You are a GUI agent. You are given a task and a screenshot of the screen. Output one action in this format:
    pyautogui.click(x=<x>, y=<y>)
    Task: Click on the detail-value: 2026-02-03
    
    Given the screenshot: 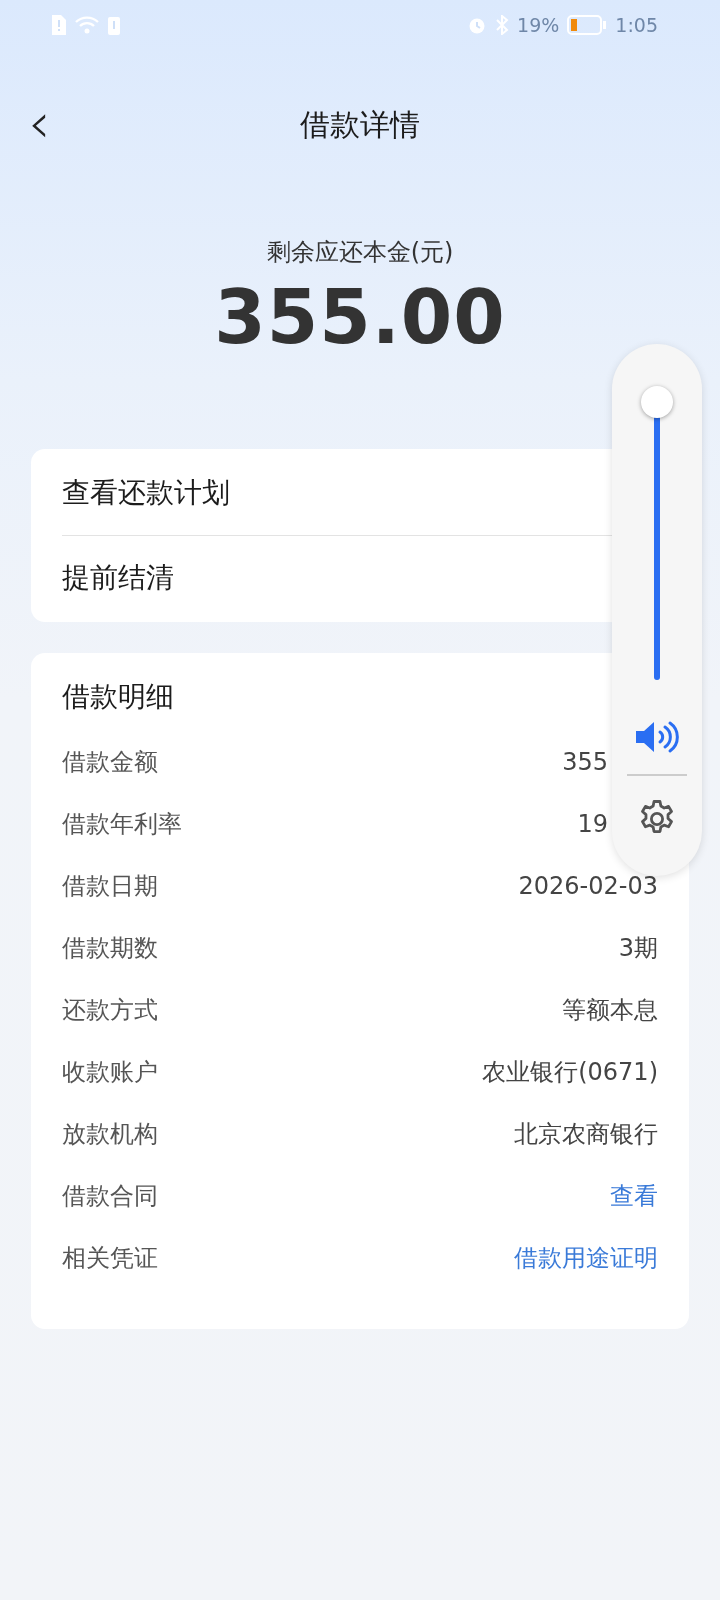 What is the action you would take?
    pyautogui.click(x=588, y=886)
    